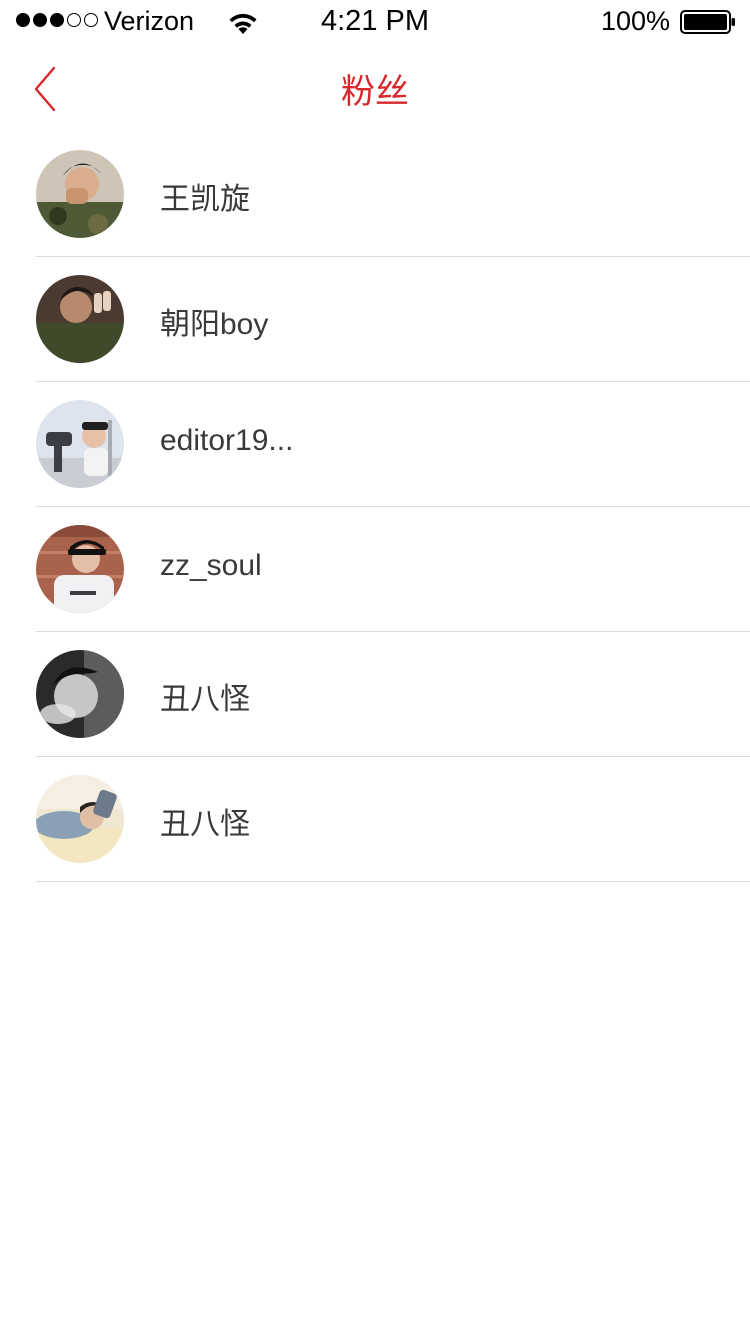 This screenshot has height=1334, width=750. Describe the element at coordinates (375, 194) in the screenshot. I see `list-item: 王凯旋` at that location.